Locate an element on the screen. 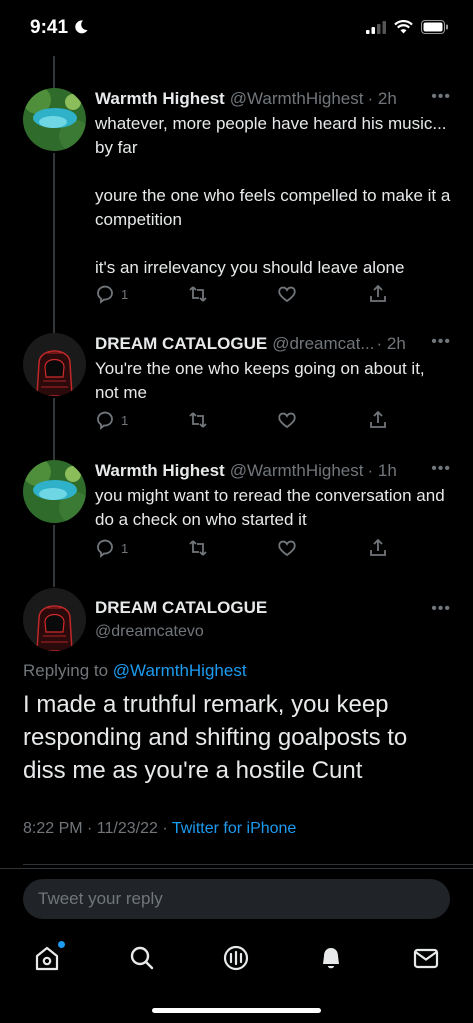  thread-line is located at coordinates (54, 72).